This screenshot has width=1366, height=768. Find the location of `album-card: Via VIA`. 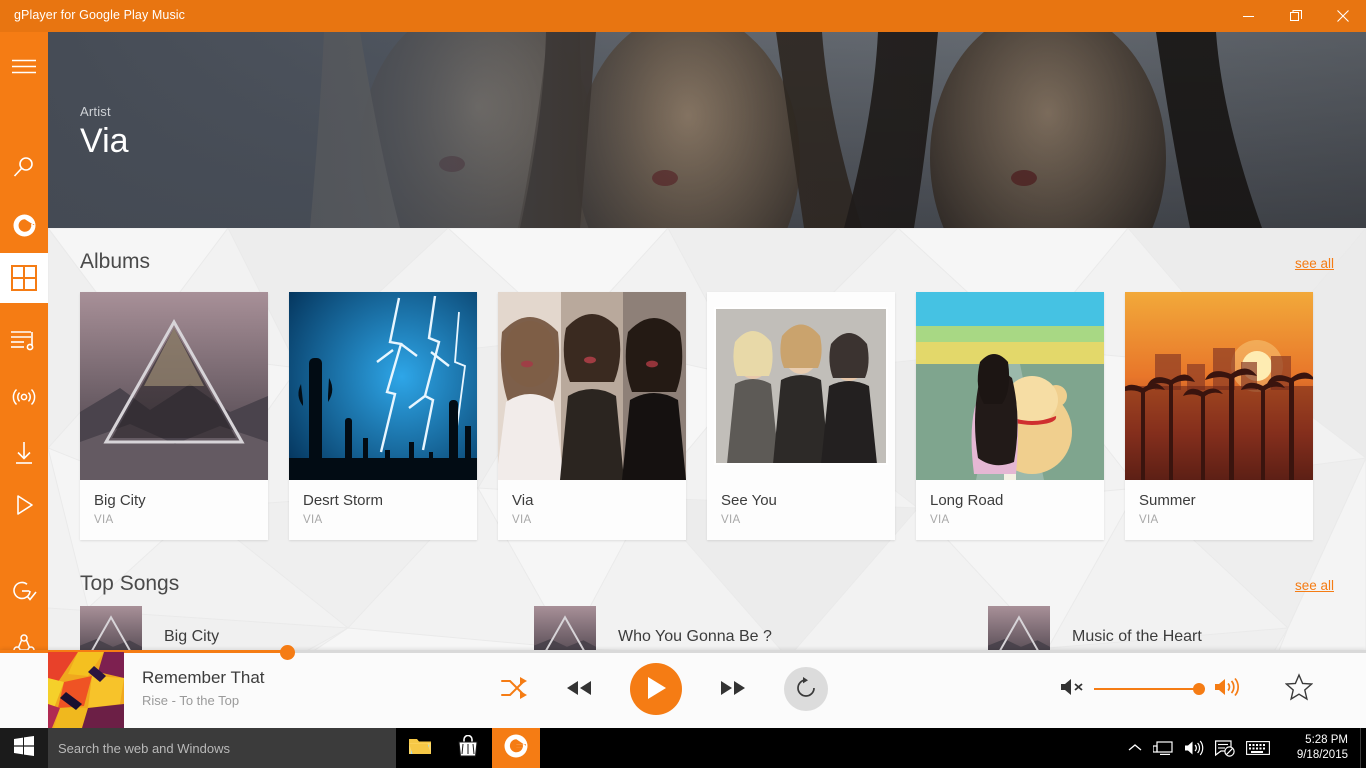

album-card: Via VIA is located at coordinates (592, 416).